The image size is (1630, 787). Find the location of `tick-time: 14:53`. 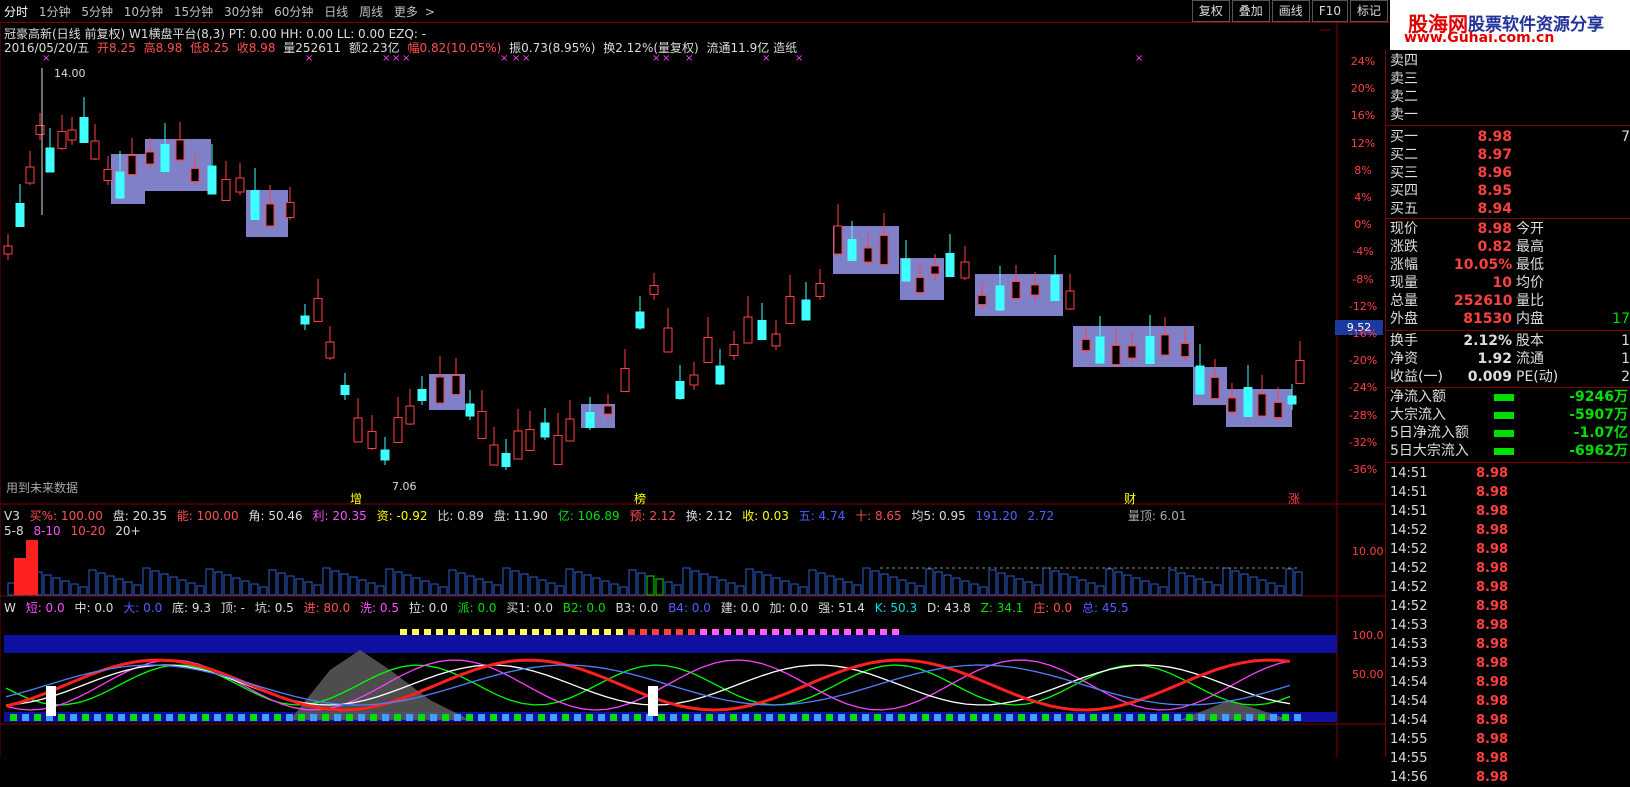

tick-time: 14:53 is located at coordinates (1409, 625).